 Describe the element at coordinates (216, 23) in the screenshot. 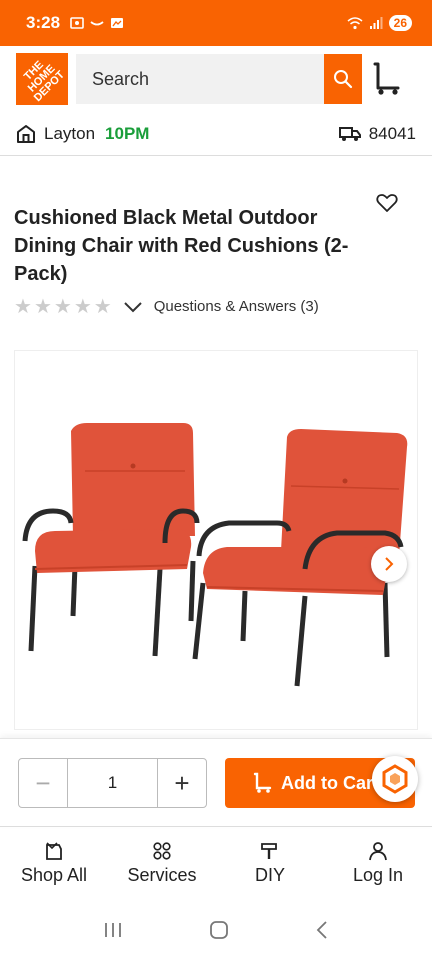

I see `status-bar: 3:28 26` at that location.